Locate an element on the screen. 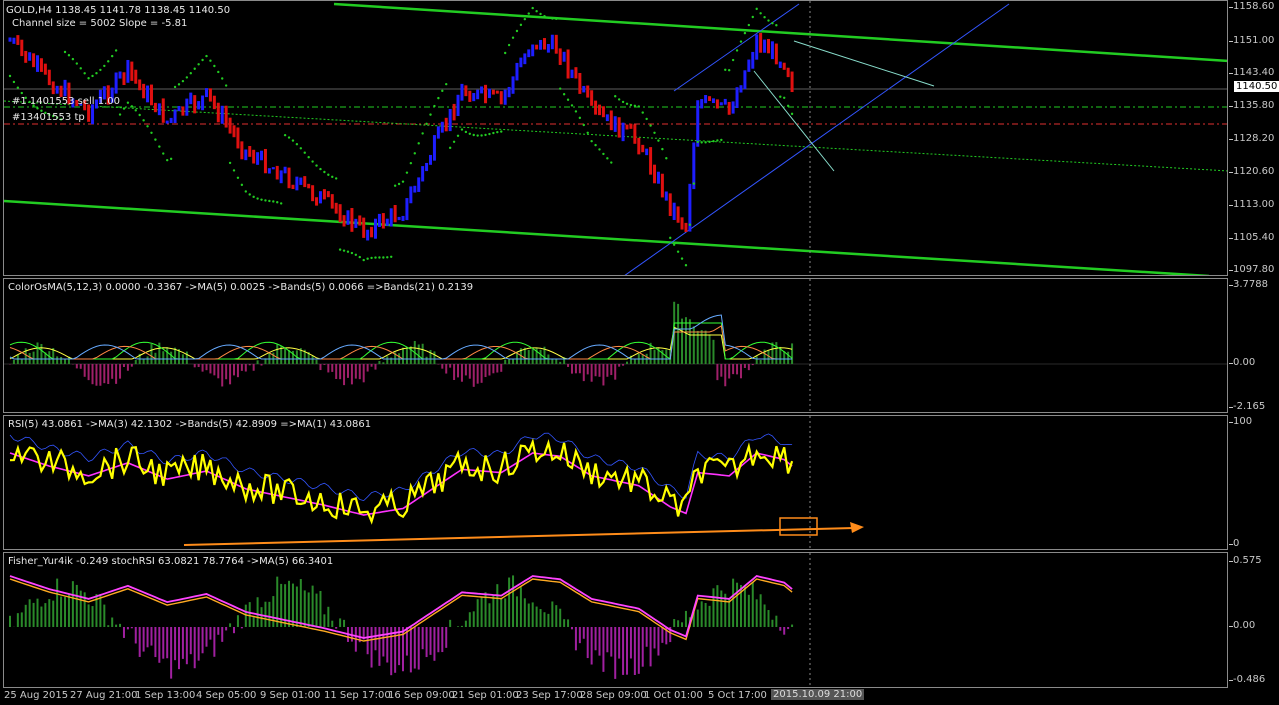 This screenshot has width=1279, height=705. time-axis-label: 27 Aug 21:00 is located at coordinates (104, 695).